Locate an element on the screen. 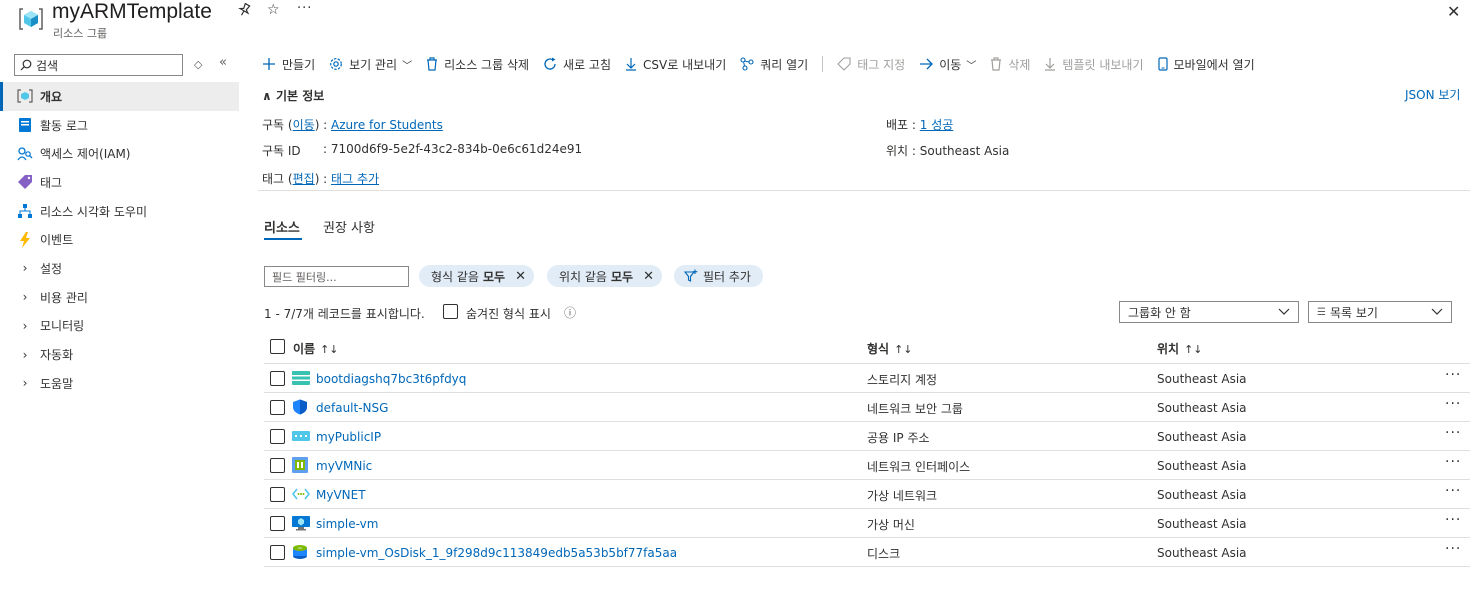 The image size is (1479, 597). resource-name-link: default-NSG is located at coordinates (352, 408).